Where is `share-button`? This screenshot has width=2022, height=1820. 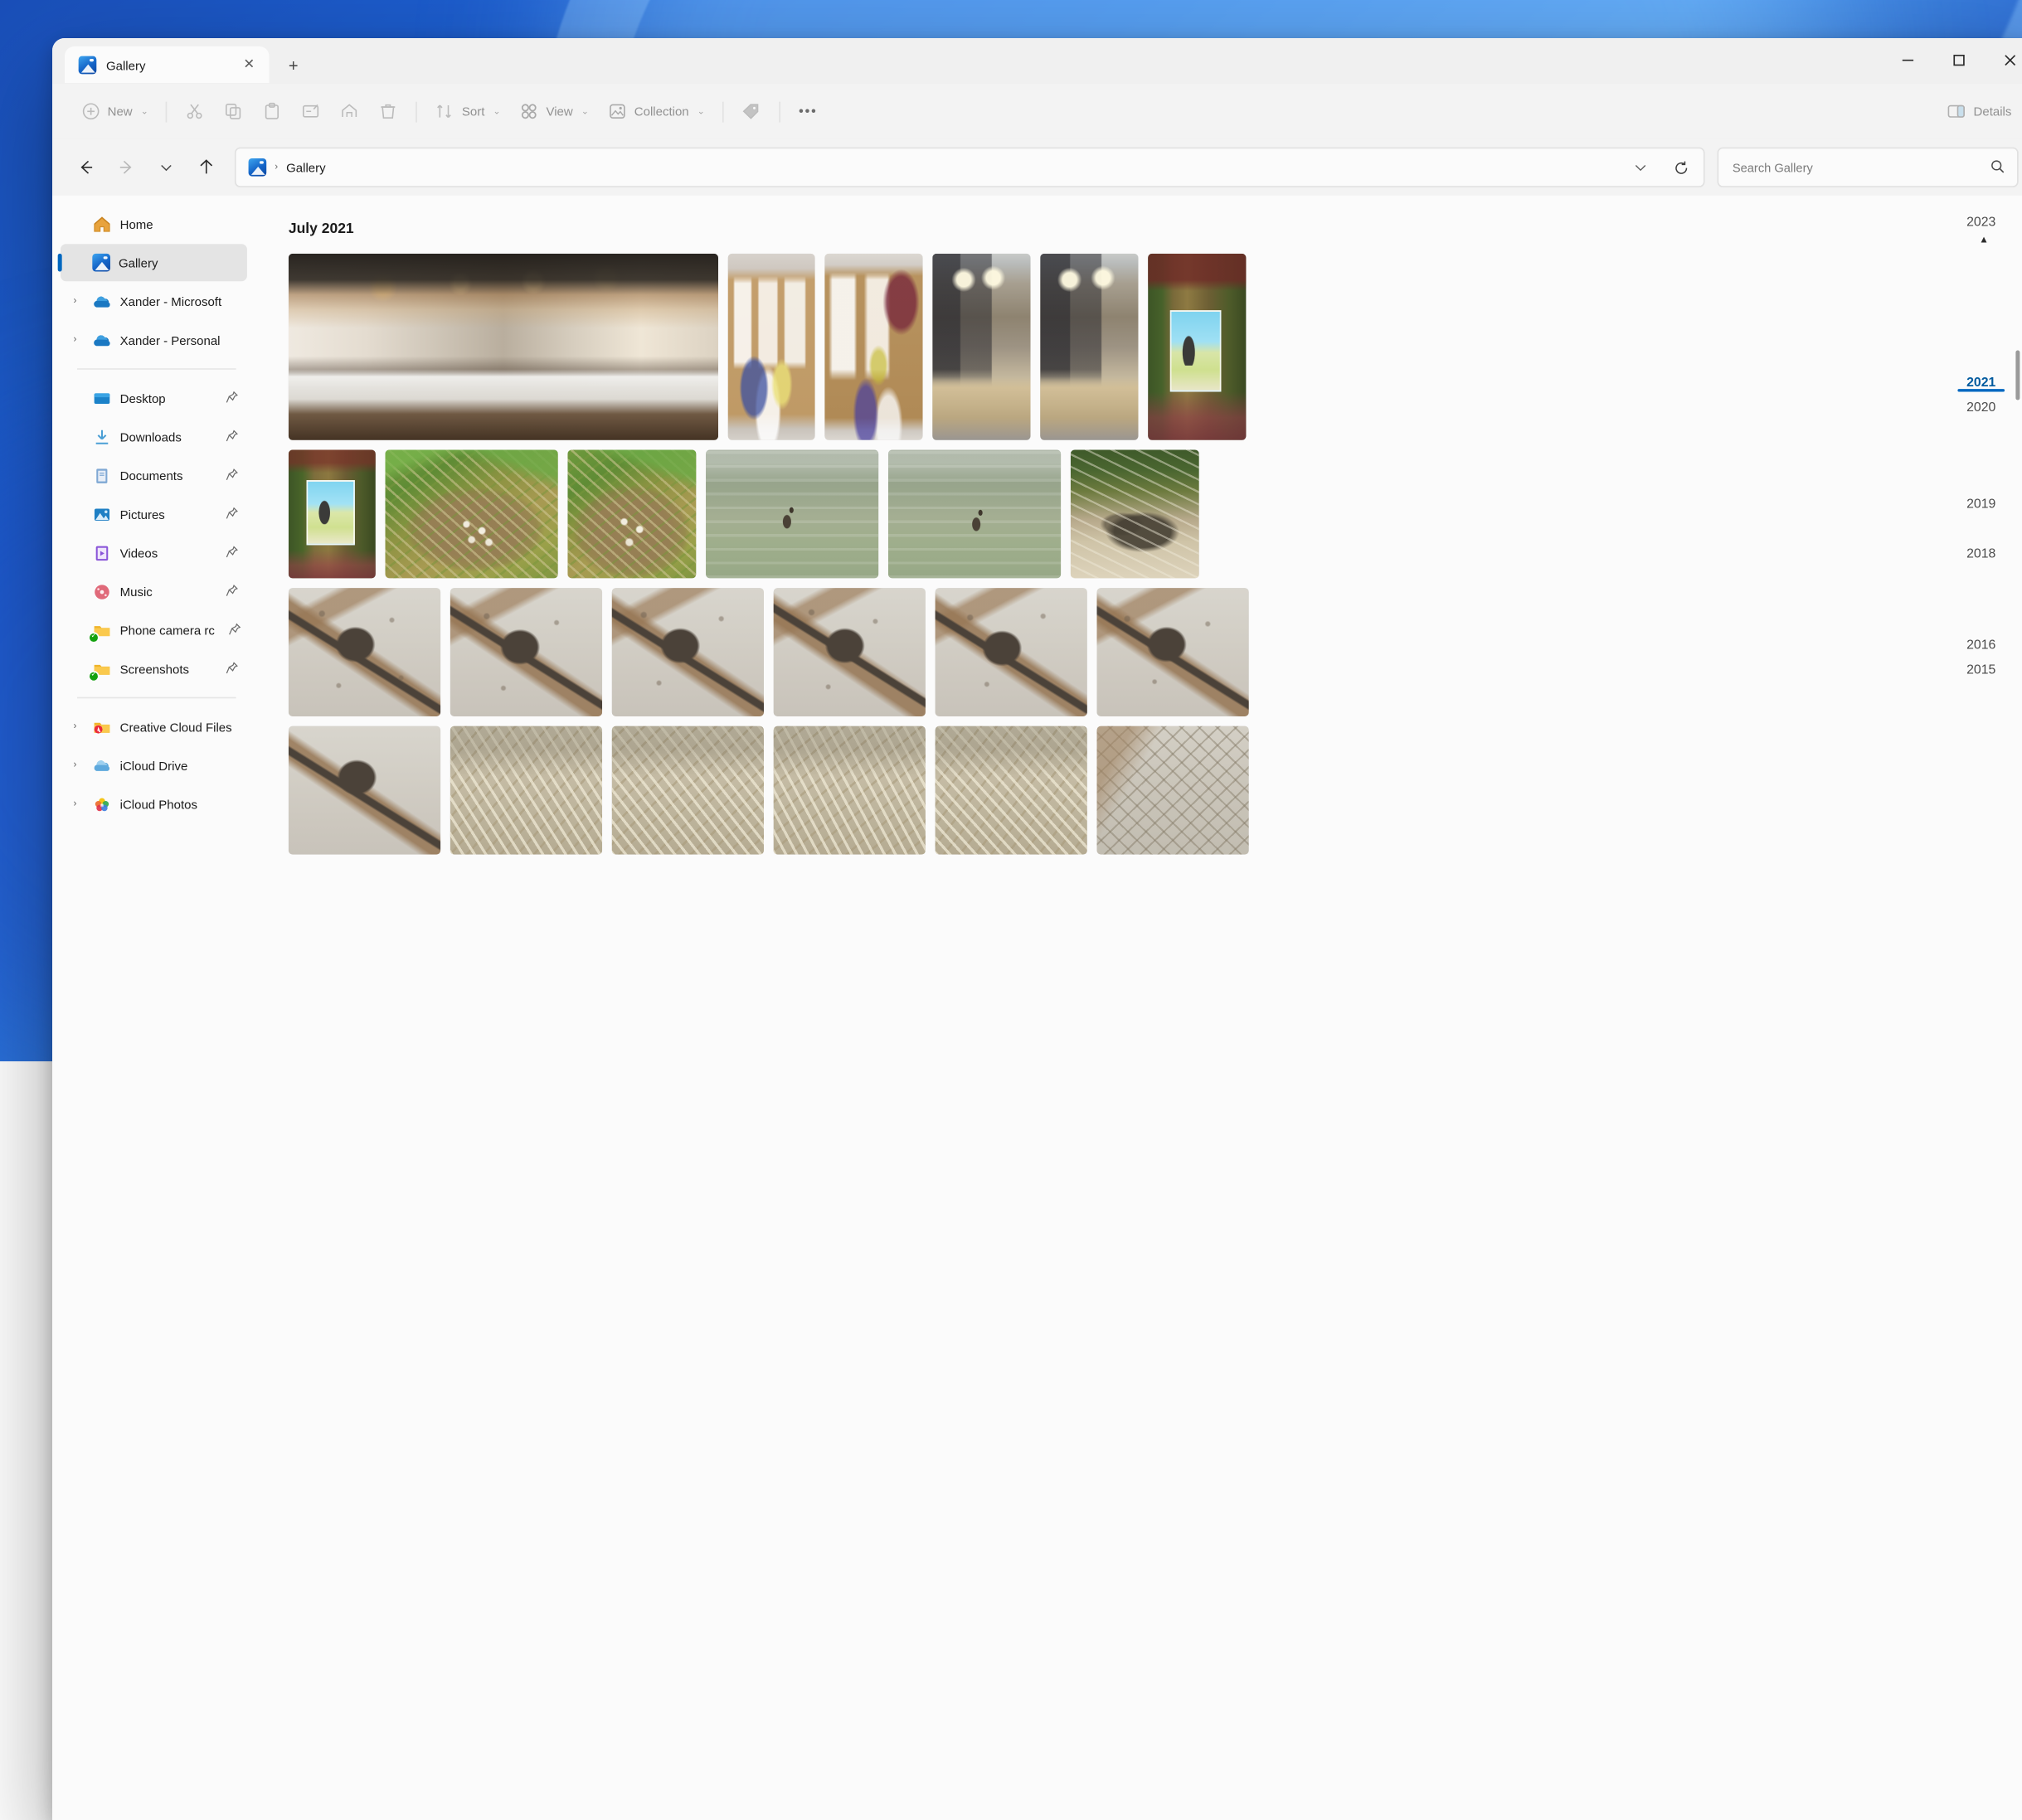
share-button is located at coordinates (351, 111).